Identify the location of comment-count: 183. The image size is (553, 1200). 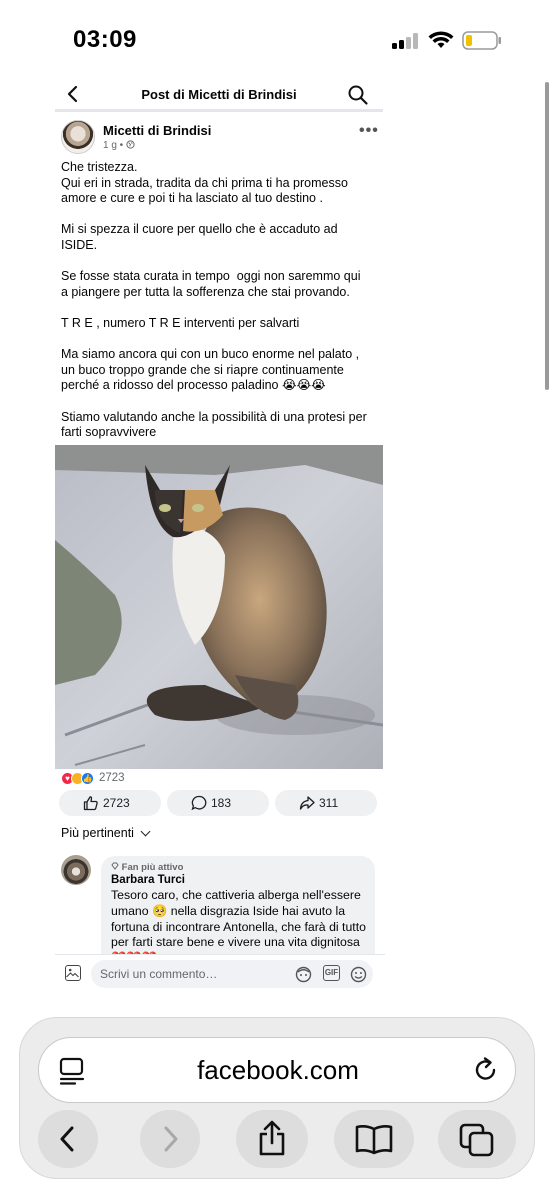
(221, 803).